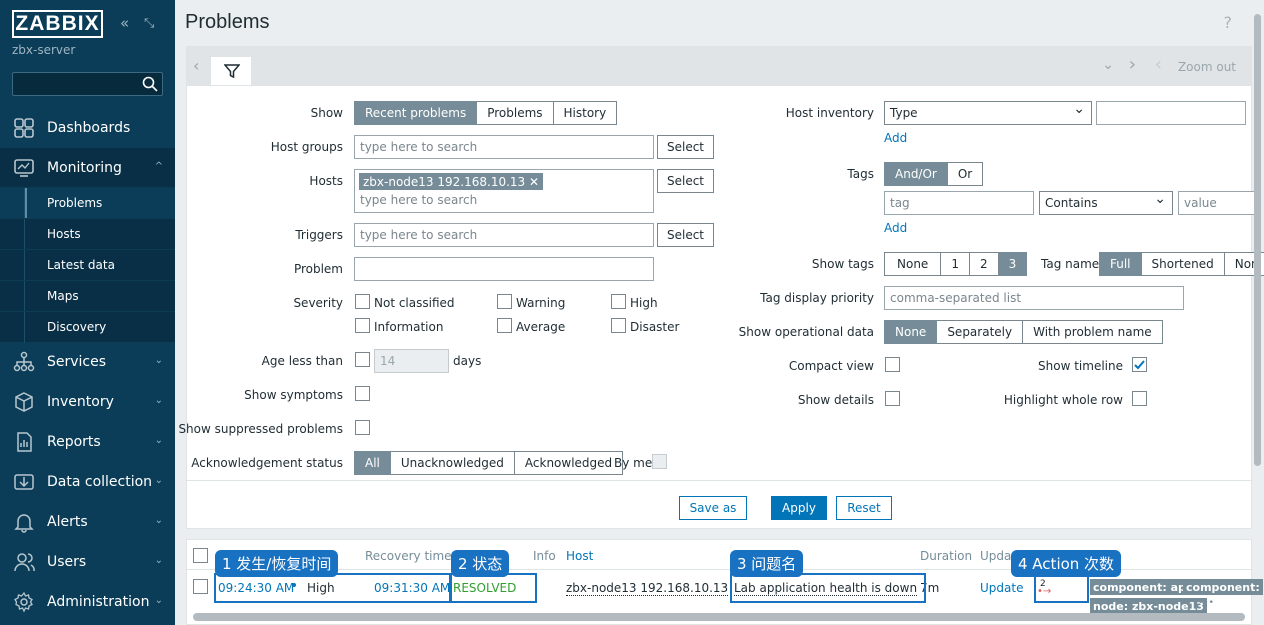 Image resolution: width=1264 pixels, height=625 pixels. Describe the element at coordinates (1183, 264) in the screenshot. I see `tag-name-shortened: Shortened` at that location.